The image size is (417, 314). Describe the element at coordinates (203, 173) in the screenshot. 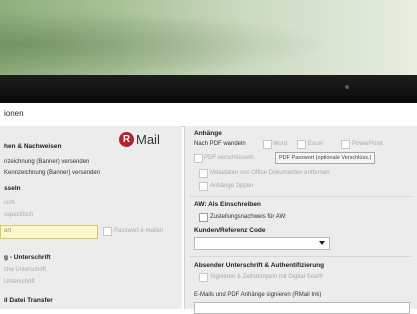

I see `remove-metadata-checkbox` at that location.